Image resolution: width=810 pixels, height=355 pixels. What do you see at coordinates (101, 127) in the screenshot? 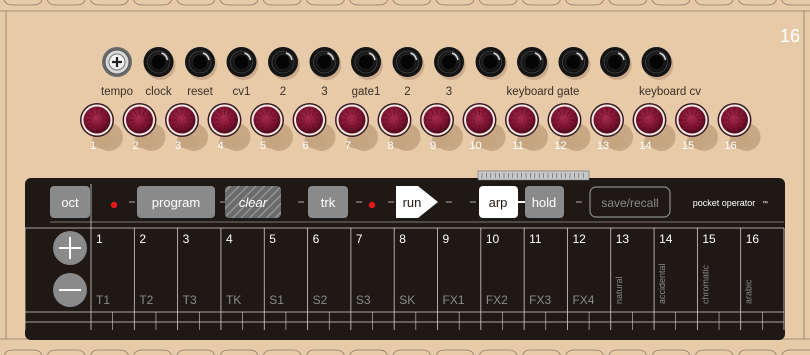
I see `step-knob: 1` at bounding box center [101, 127].